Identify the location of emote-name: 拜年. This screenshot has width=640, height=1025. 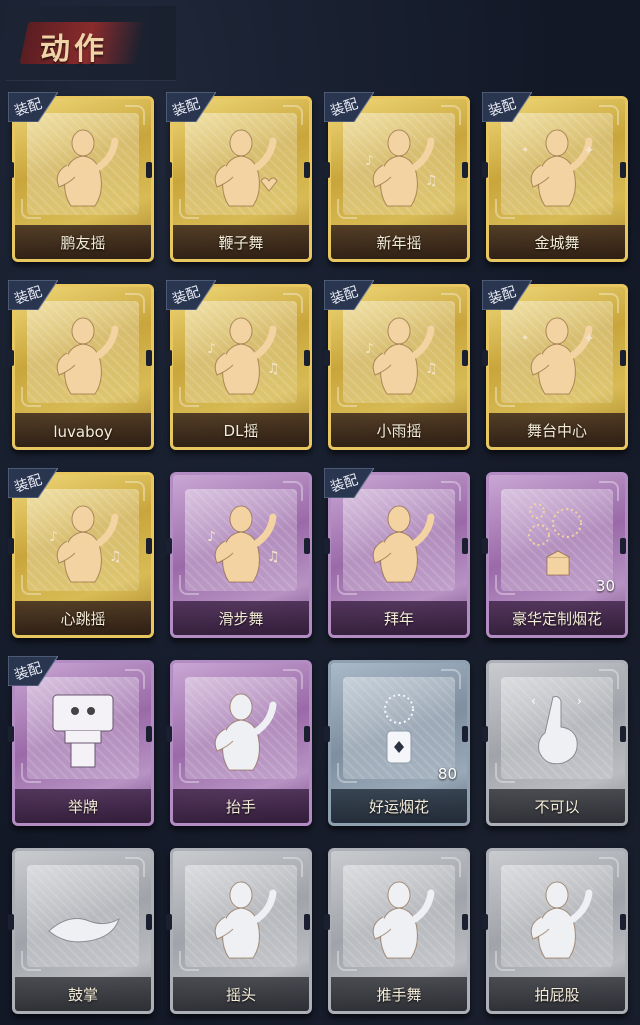
(398, 619).